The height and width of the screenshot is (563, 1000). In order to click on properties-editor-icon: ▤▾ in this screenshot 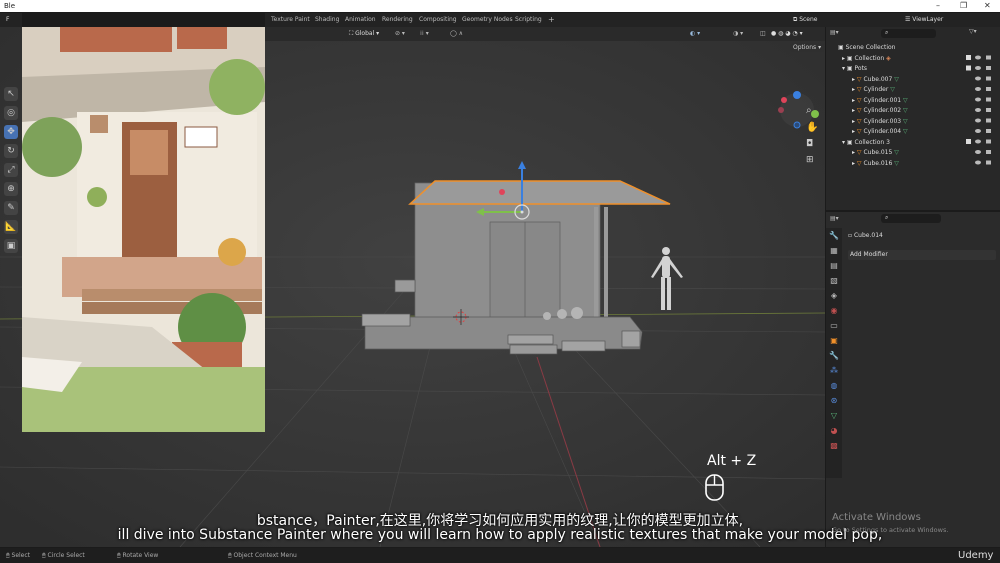, I will do `click(834, 218)`.